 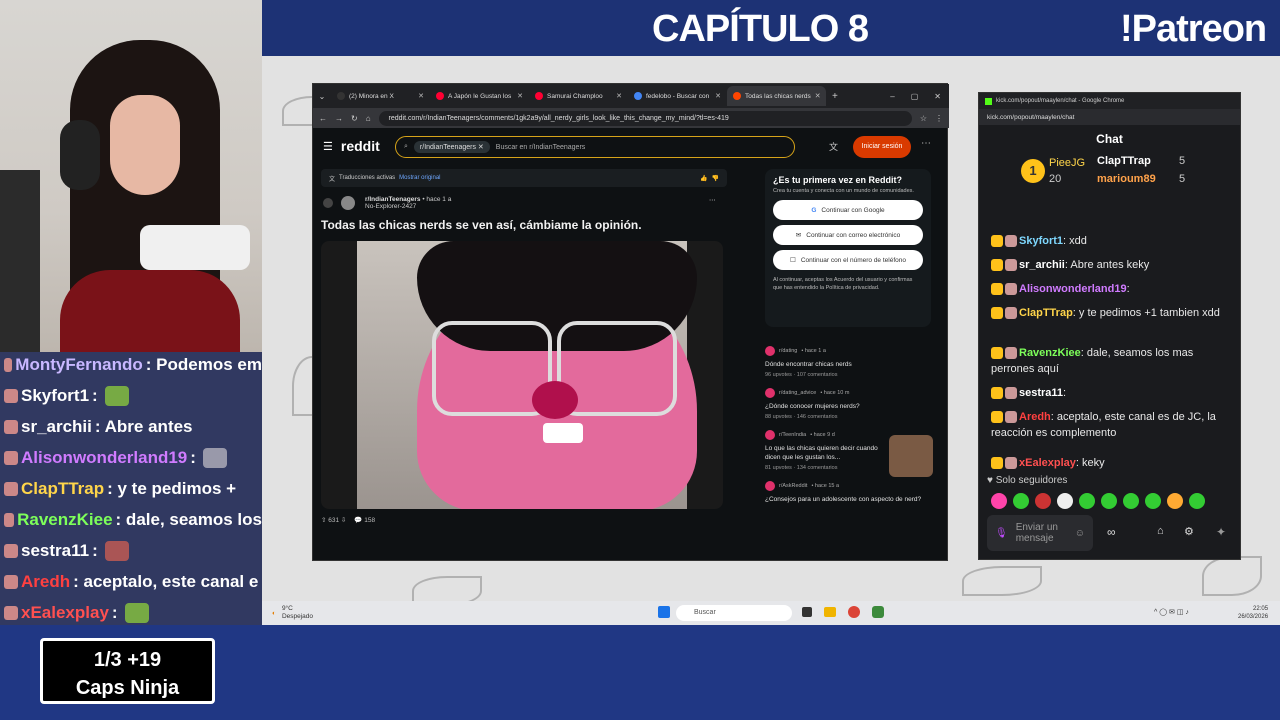 What do you see at coordinates (419, 178) in the screenshot?
I see `show-original-link: Mostrar original` at bounding box center [419, 178].